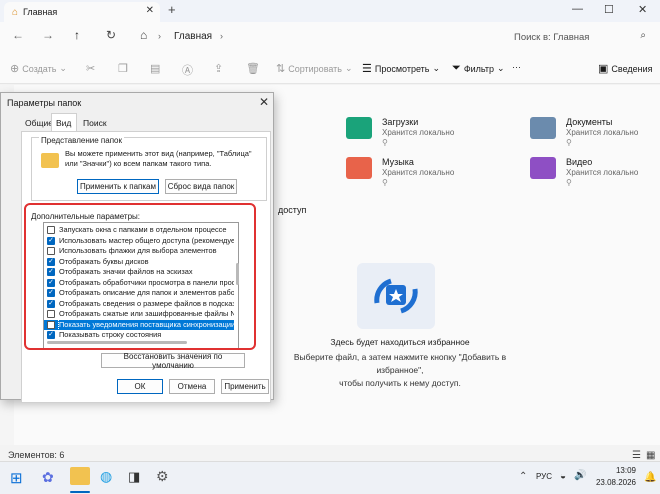 The width and height of the screenshot is (660, 494). What do you see at coordinates (36, 455) in the screenshot?
I see `status-bar-count: Элементов: 6` at bounding box center [36, 455].